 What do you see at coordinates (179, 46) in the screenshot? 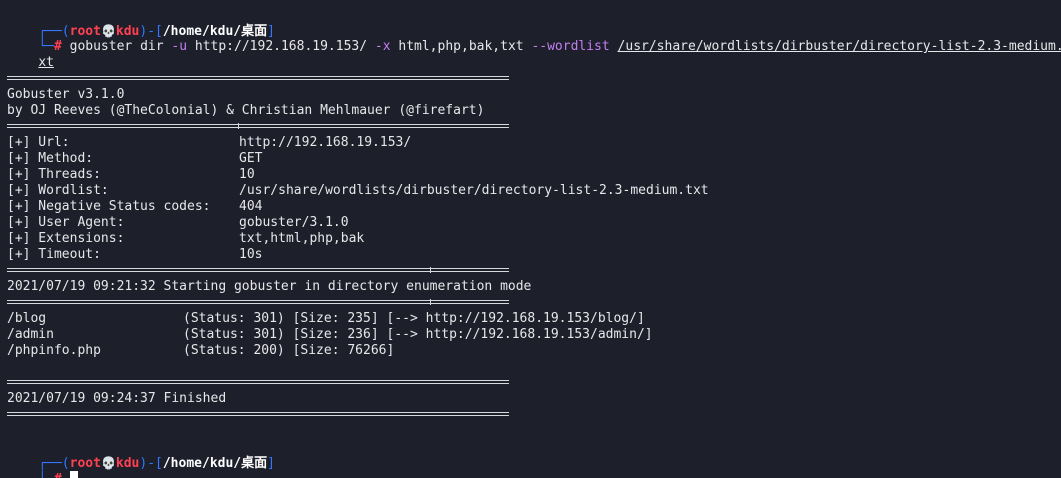
I see `cmd-flag-u: -u` at bounding box center [179, 46].